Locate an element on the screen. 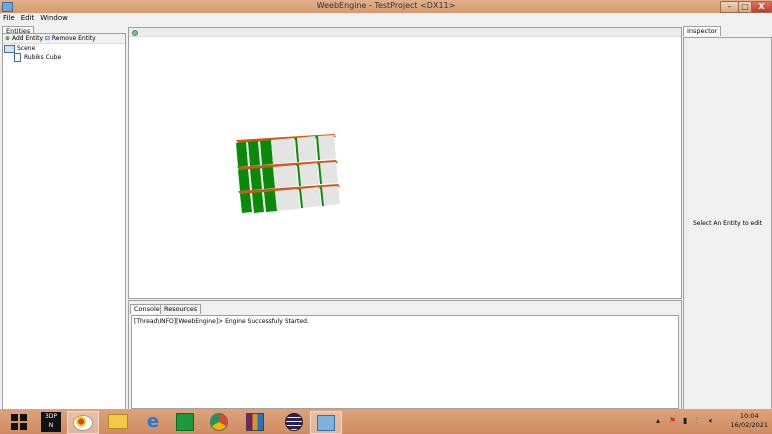 The image size is (772, 434). store-icon is located at coordinates (185, 421).